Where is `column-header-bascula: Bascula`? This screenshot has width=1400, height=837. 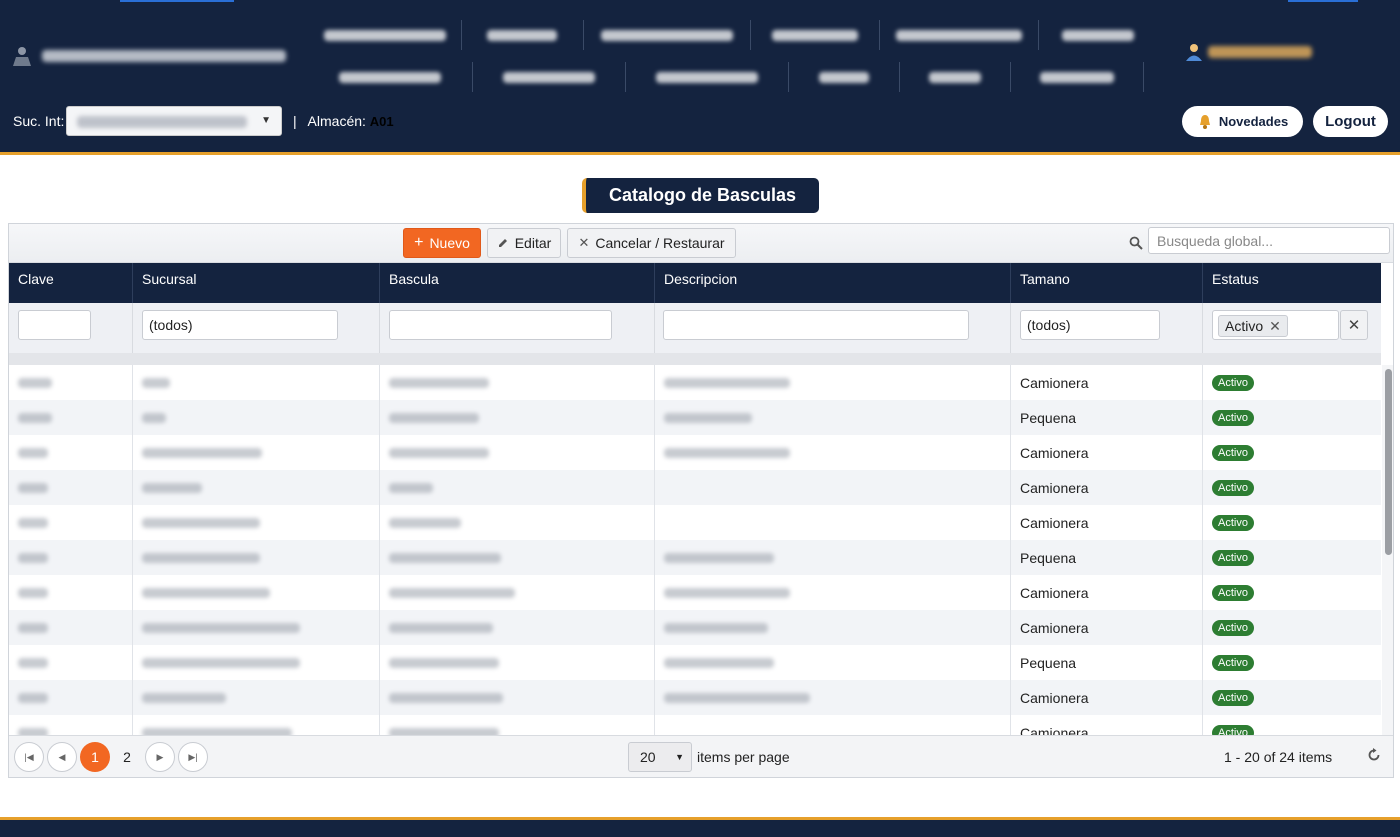
column-header-bascula: Bascula is located at coordinates (517, 283).